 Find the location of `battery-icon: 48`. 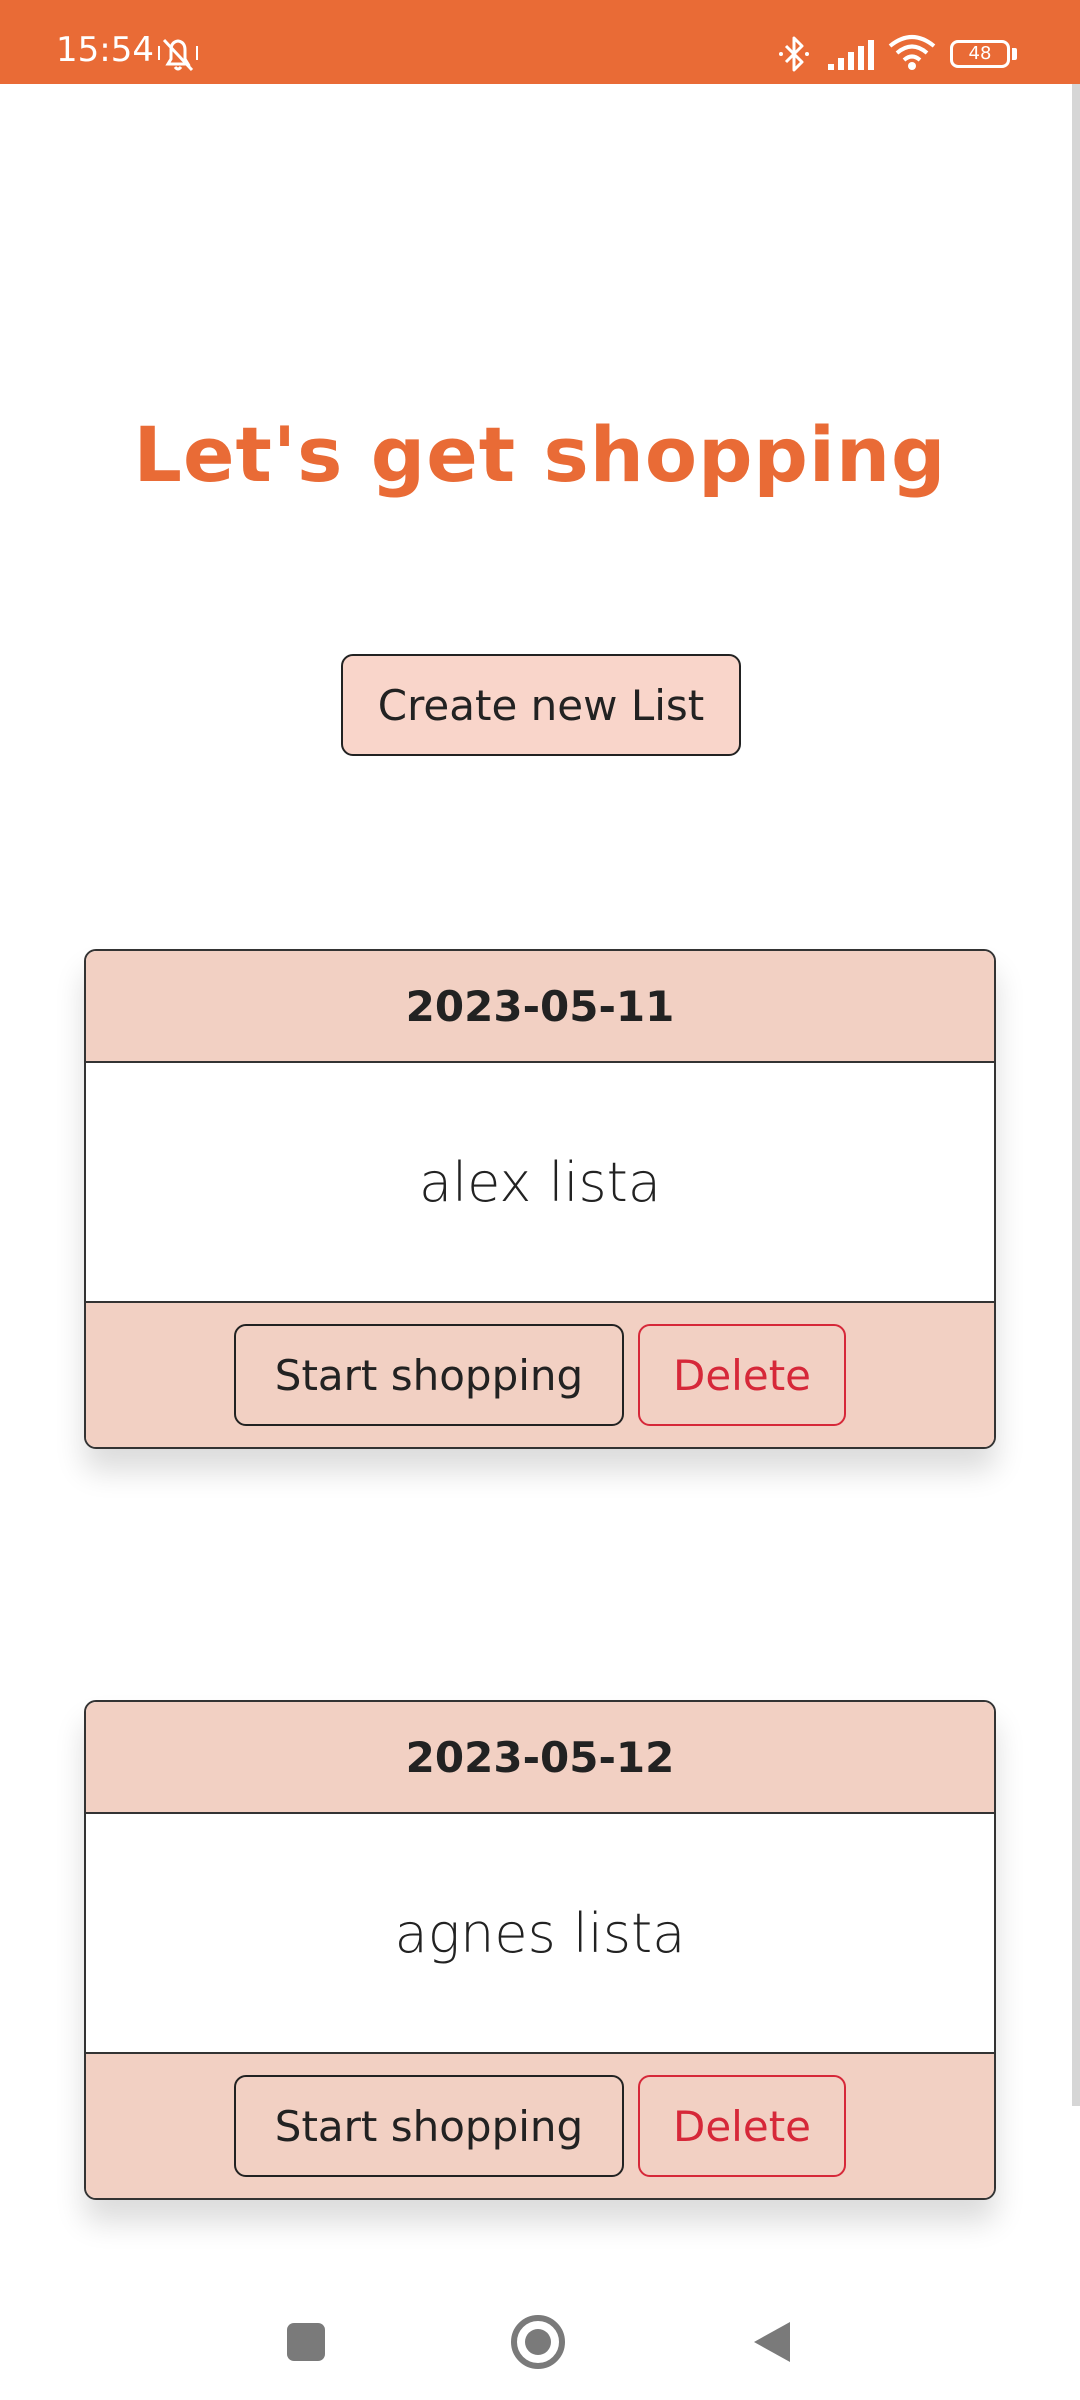

battery-icon: 48 is located at coordinates (980, 54).